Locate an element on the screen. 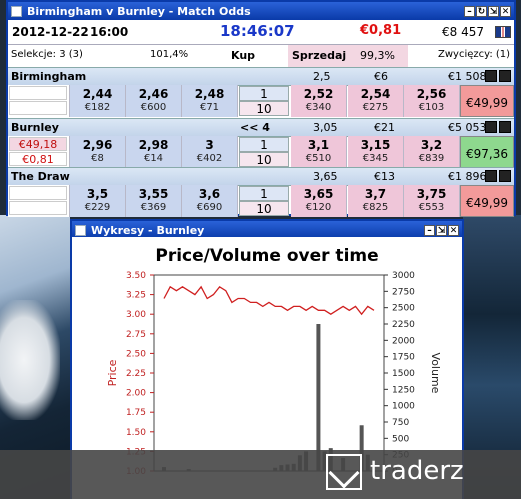 This screenshot has height=499, width=521. back-price-cell: 3 €402 is located at coordinates (210, 152).